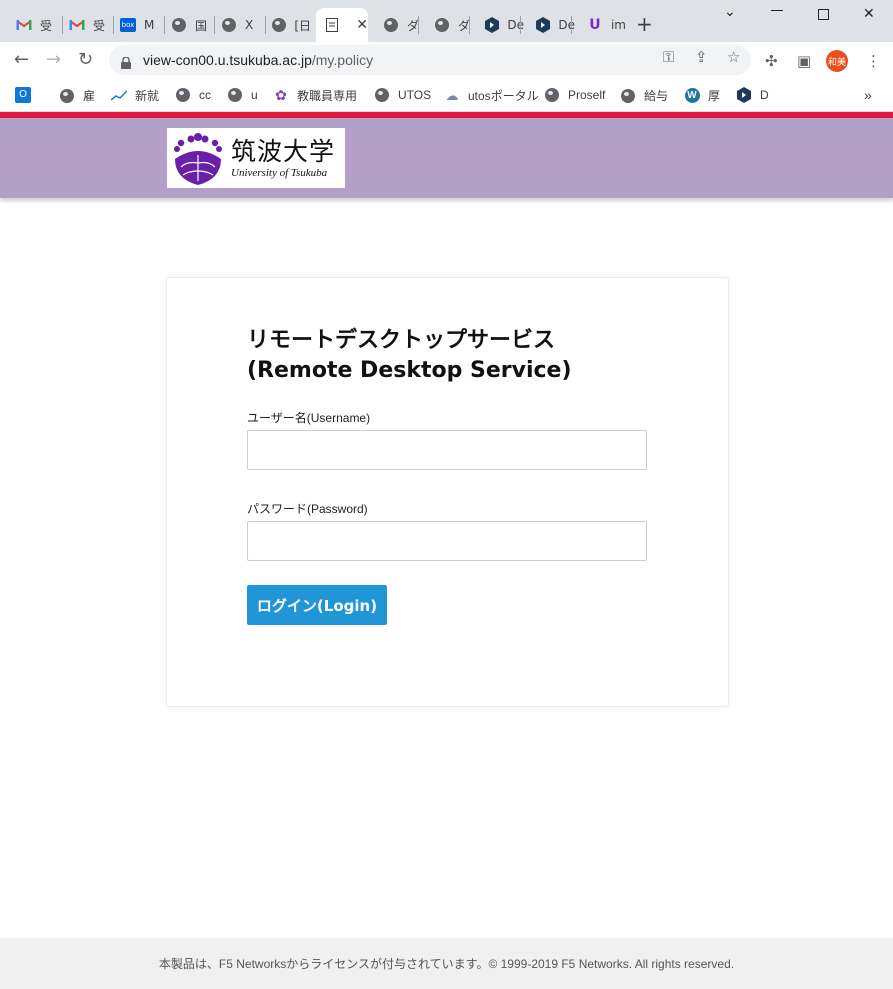  I want to click on logo-japanese-name: 筑波大学, so click(283, 151).